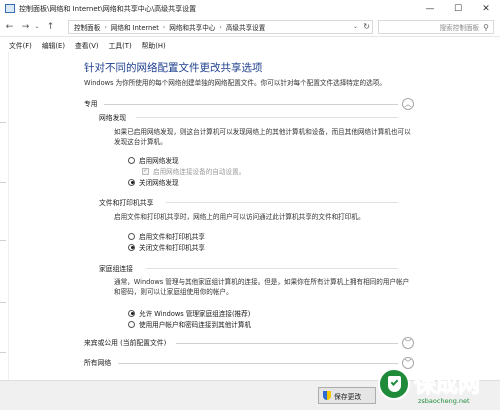 The width and height of the screenshot is (500, 410). I want to click on address-dropdown-icon: ⌄, so click(355, 26).